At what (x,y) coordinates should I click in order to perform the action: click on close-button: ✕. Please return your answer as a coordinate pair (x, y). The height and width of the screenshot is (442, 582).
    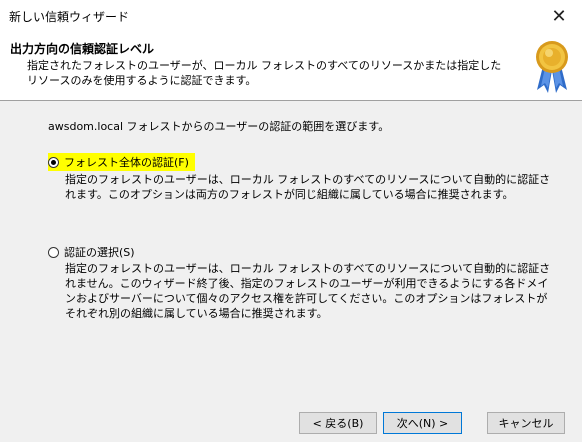
    Looking at the image, I should click on (559, 16).